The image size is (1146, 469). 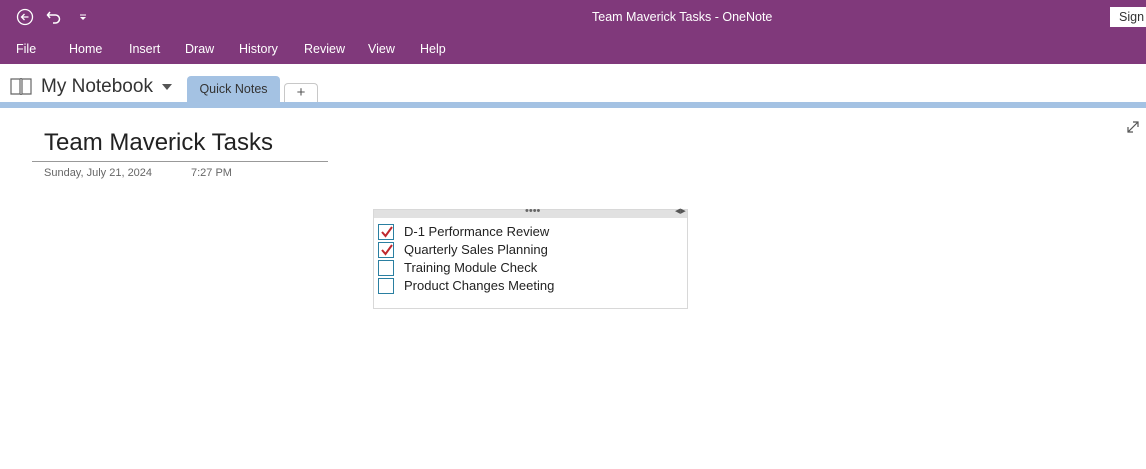 What do you see at coordinates (476, 231) in the screenshot?
I see `todo-text: D-1 Performance Review` at bounding box center [476, 231].